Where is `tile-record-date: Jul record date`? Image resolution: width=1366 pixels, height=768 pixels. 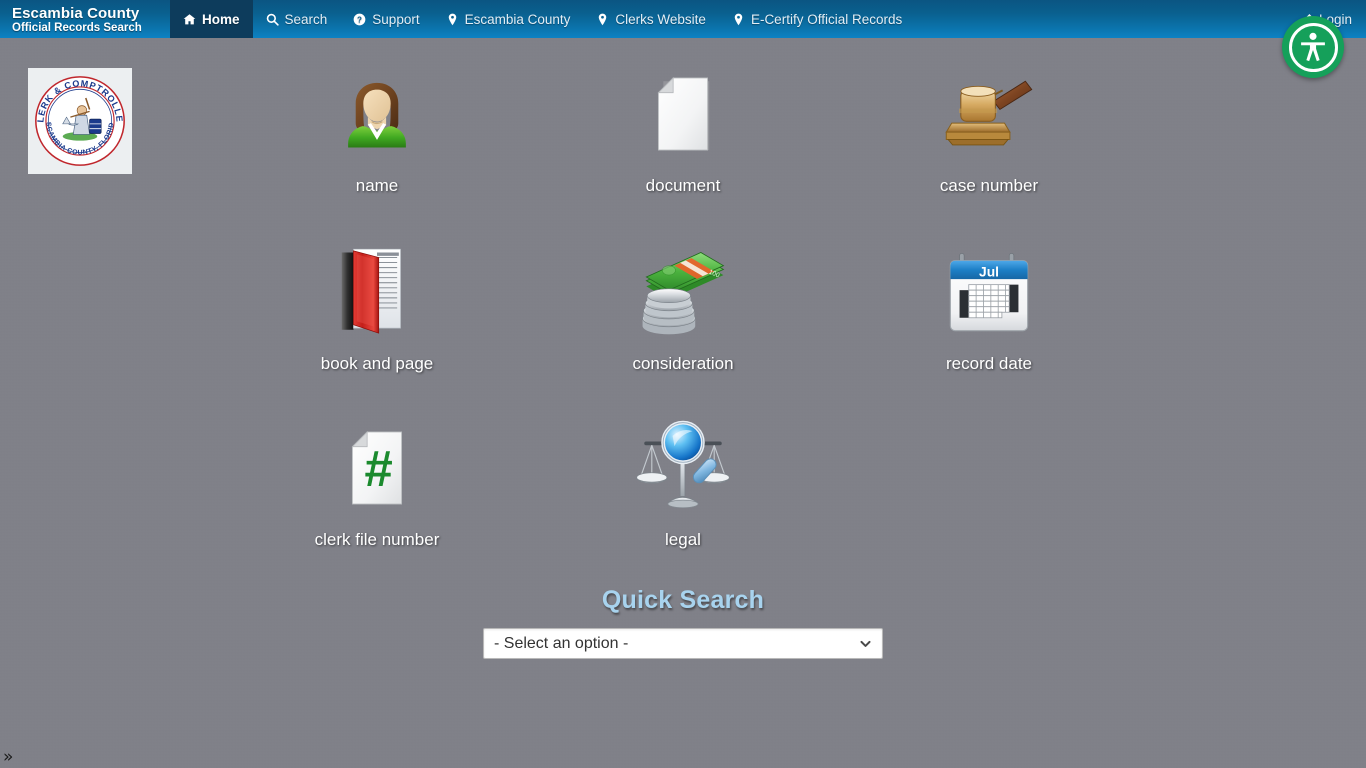
tile-record-date: Jul record date is located at coordinates (989, 307).